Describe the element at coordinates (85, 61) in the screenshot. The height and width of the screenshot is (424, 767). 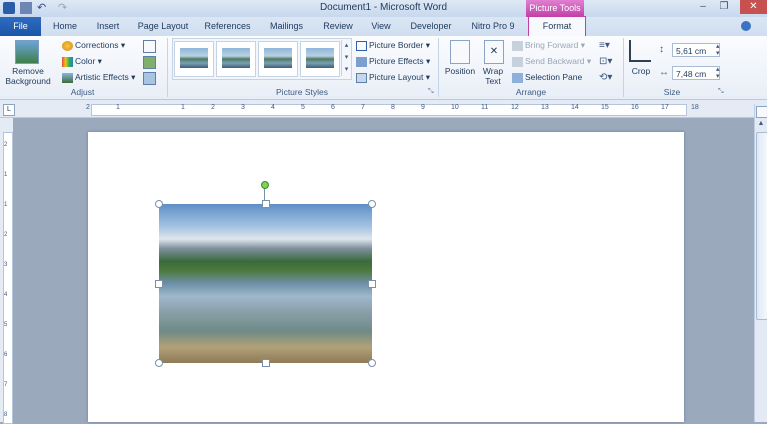
I see `color-label: Color` at that location.